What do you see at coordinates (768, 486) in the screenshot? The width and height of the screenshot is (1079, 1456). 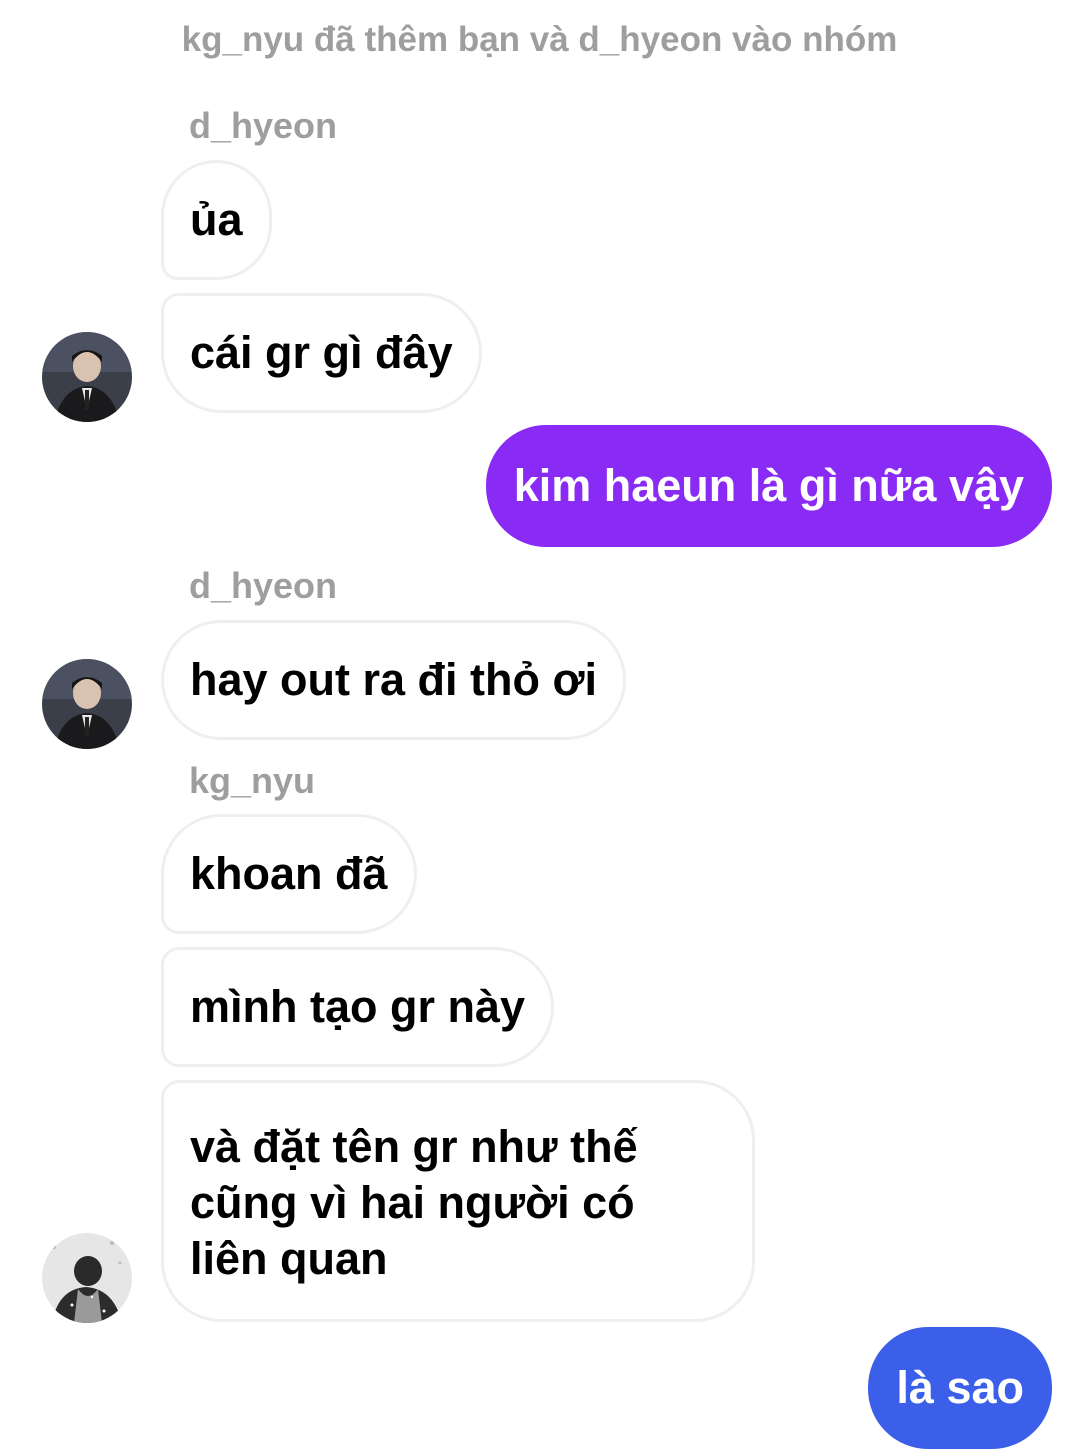 I see `outgoing-message-bubble: kim haeun là gì nữa vậy` at bounding box center [768, 486].